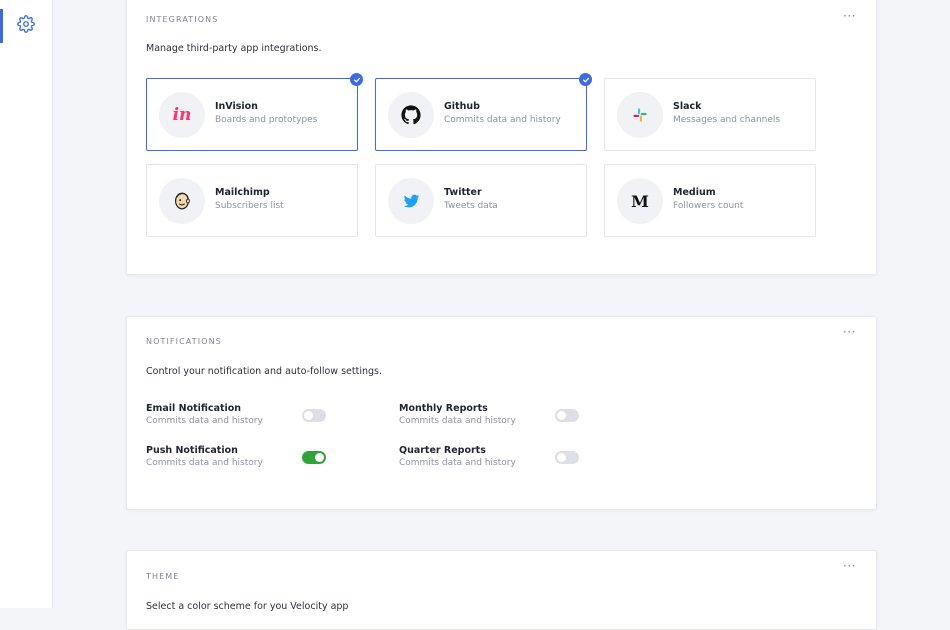 This screenshot has height=630, width=950. I want to click on integrations-menu-button: ···, so click(849, 16).